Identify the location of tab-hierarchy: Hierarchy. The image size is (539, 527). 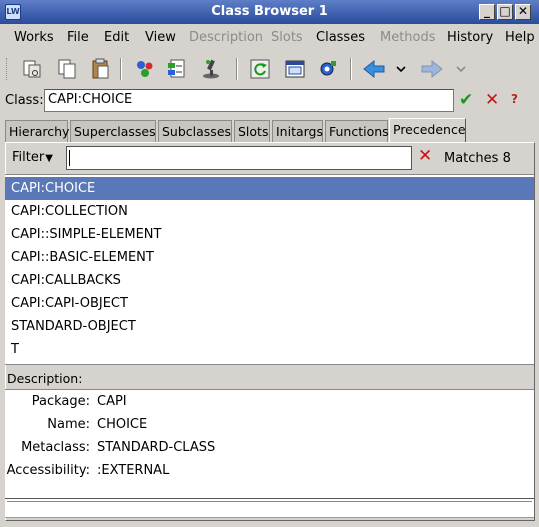
(37, 131).